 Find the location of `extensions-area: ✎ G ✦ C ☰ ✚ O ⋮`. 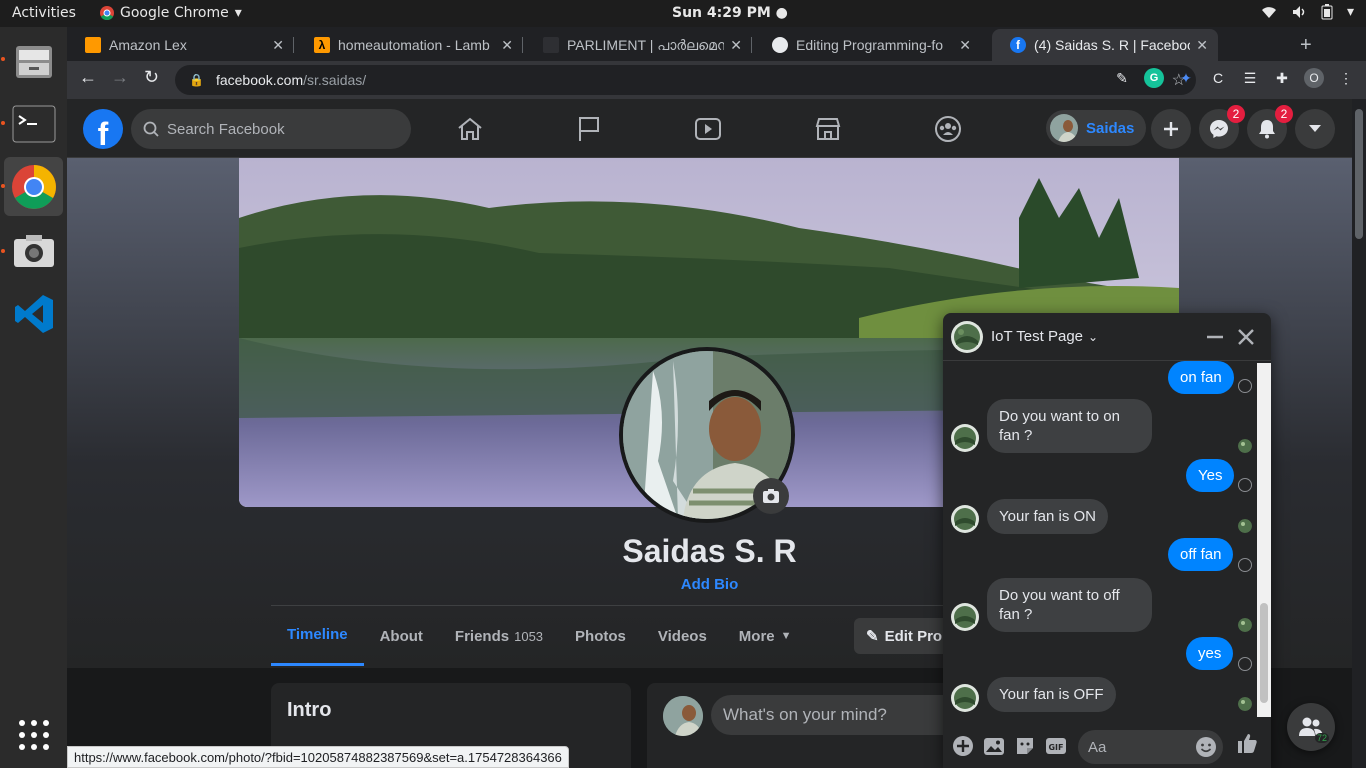

extensions-area: ✎ G ✦ C ☰ ✚ O ⋮ is located at coordinates (1234, 78).